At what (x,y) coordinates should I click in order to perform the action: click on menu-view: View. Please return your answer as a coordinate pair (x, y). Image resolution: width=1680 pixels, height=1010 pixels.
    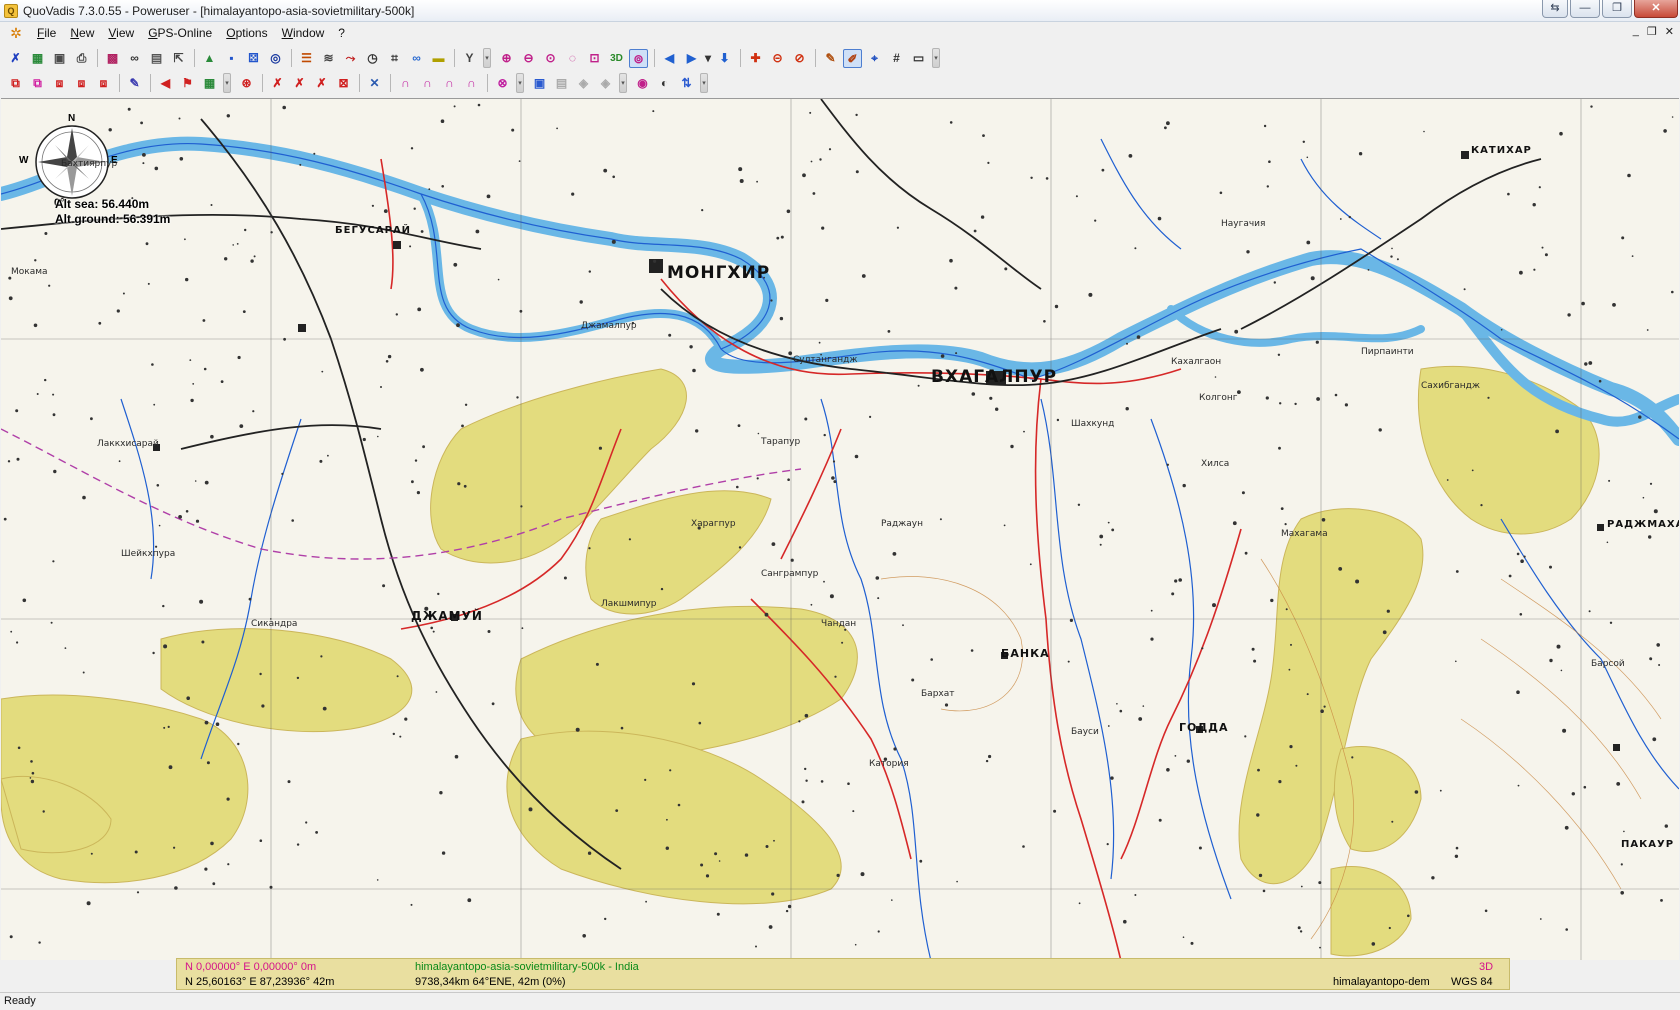
    Looking at the image, I should click on (121, 33).